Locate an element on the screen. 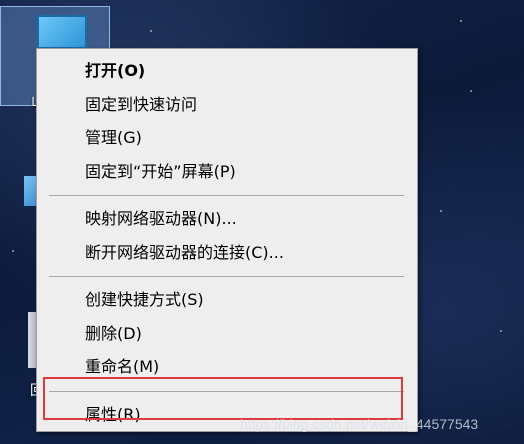 The width and height of the screenshot is (524, 444). menu-item-delete: 删除(D) is located at coordinates (227, 334).